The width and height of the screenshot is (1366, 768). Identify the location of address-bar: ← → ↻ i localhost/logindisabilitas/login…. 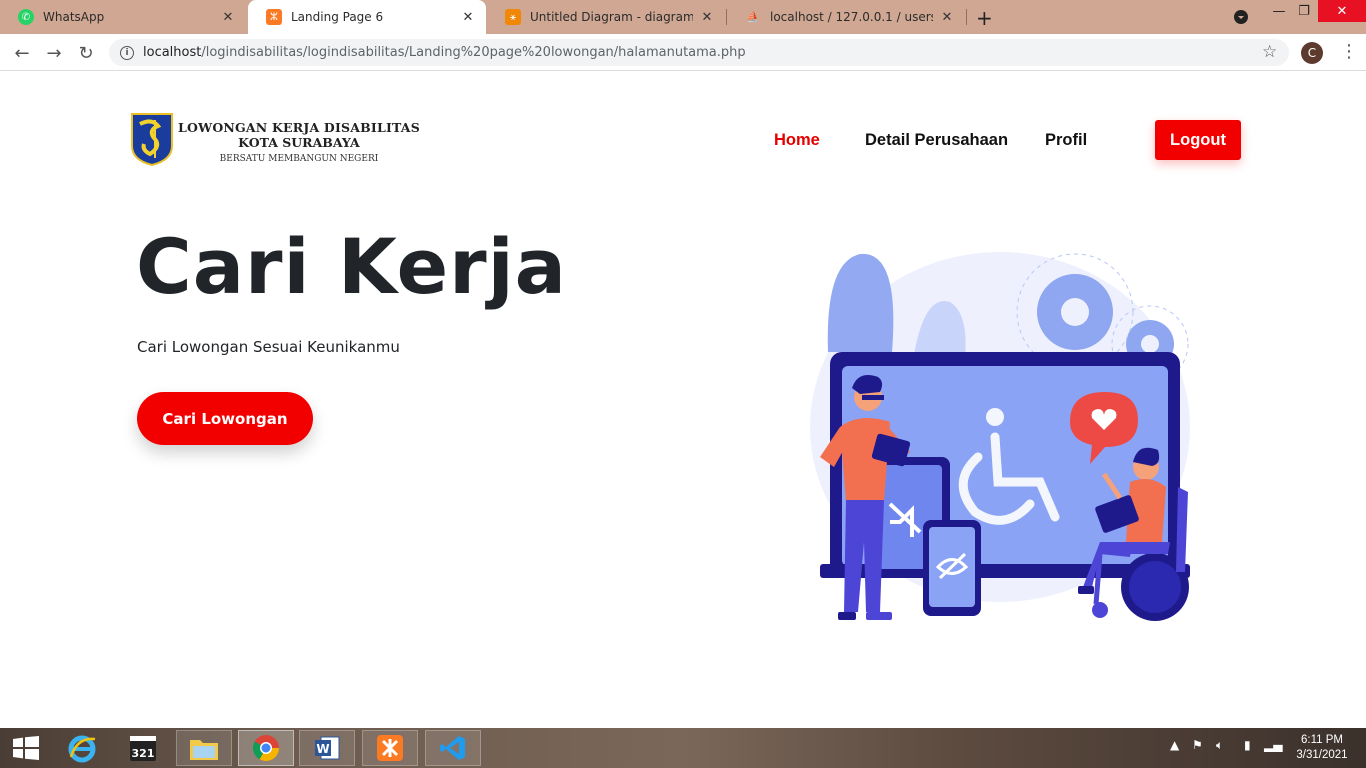
(683, 52).